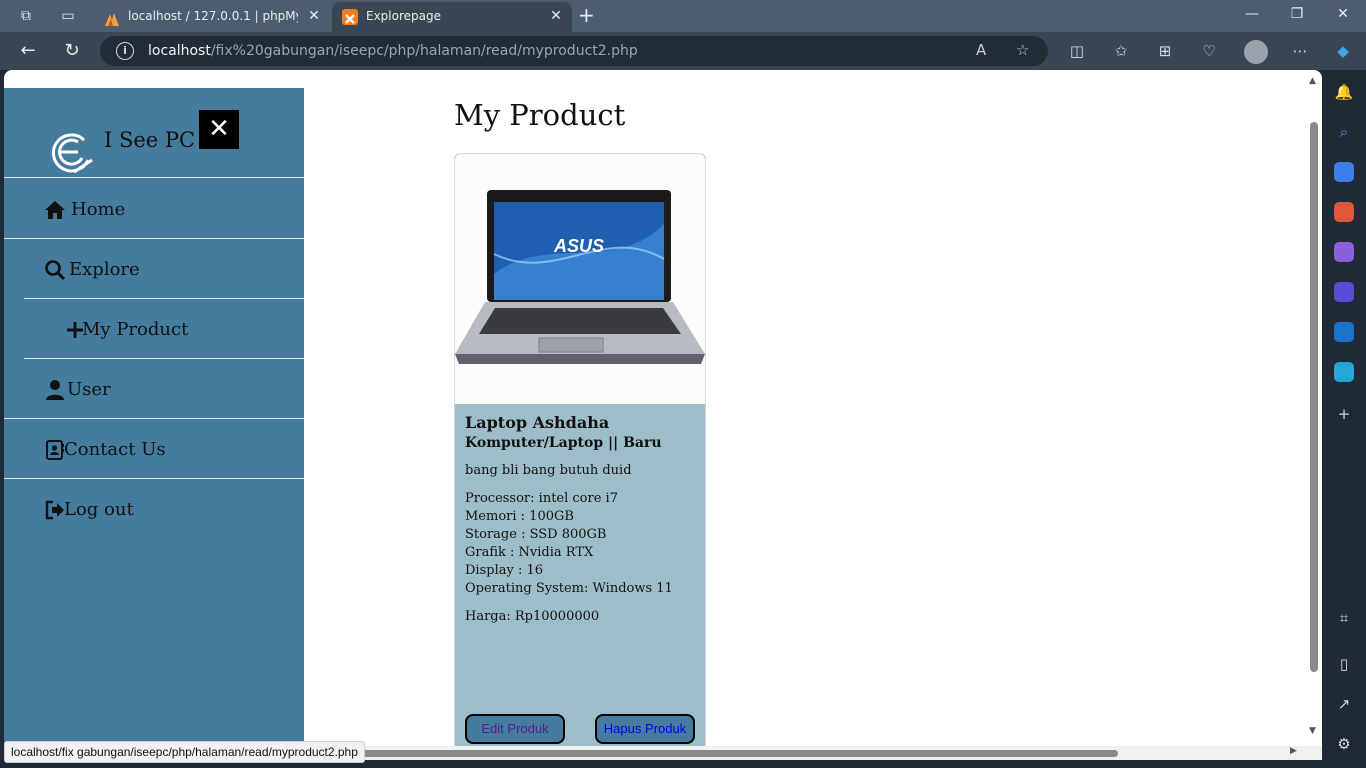  Describe the element at coordinates (72, 51) in the screenshot. I see `refresh-icon: ↻` at that location.